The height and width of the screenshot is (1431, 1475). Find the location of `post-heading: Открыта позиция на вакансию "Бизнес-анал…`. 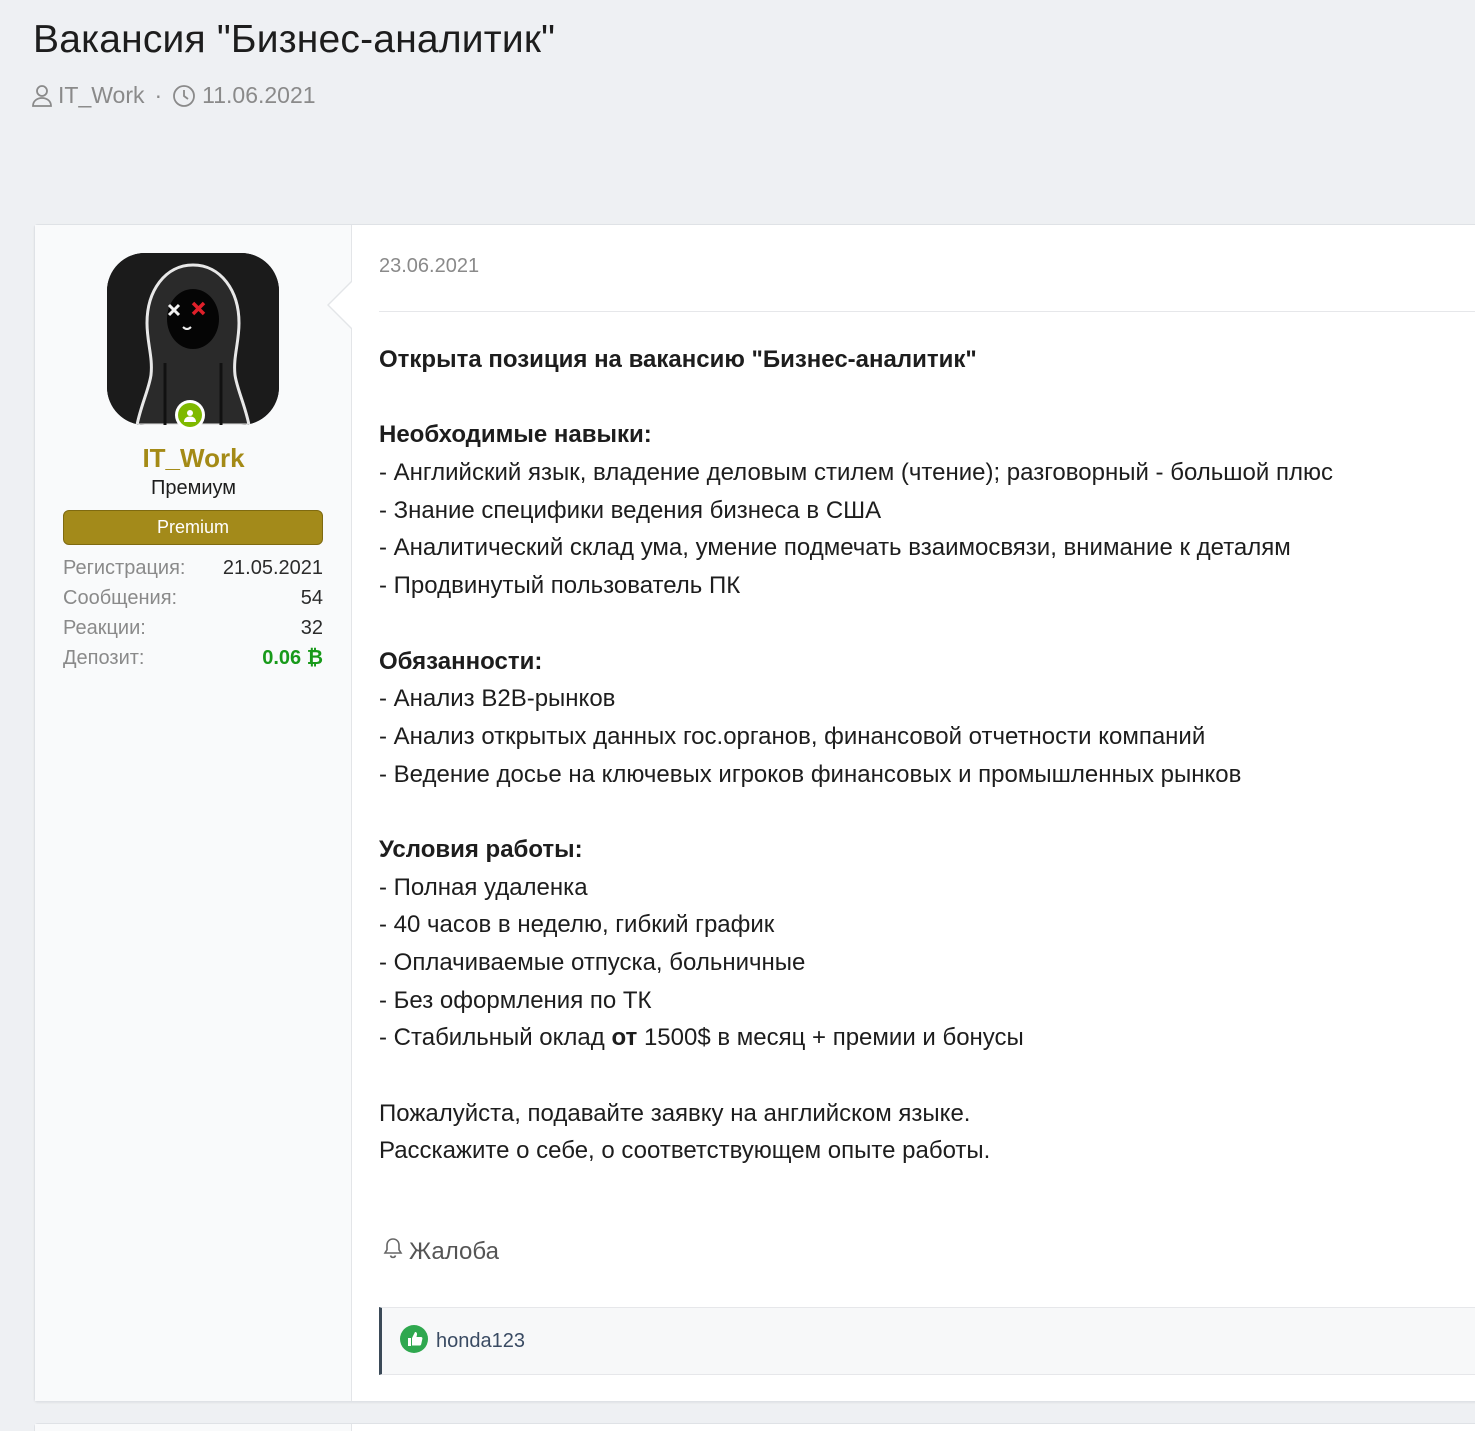

post-heading: Открыта позиция на вакансию "Бизнес-анал… is located at coordinates (678, 359).